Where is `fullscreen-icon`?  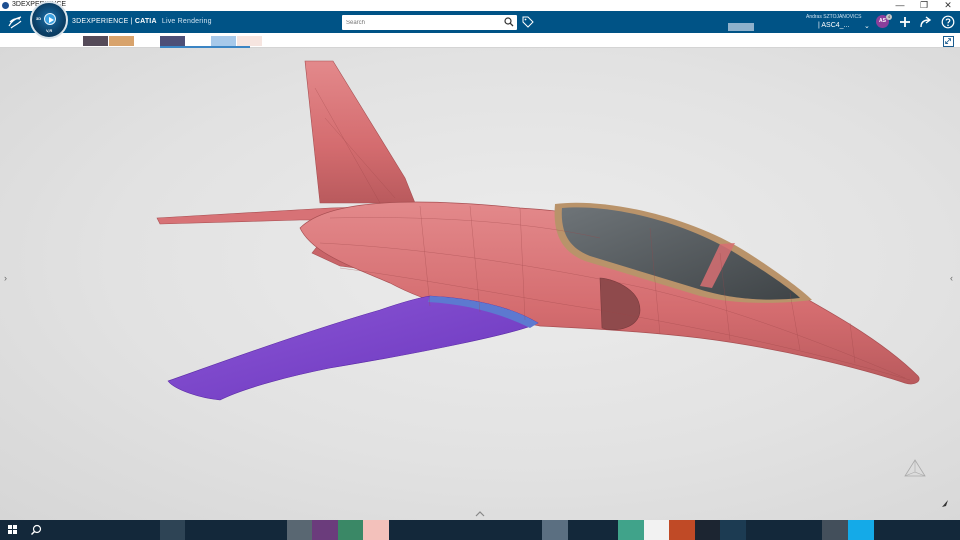
fullscreen-icon is located at coordinates (948, 41).